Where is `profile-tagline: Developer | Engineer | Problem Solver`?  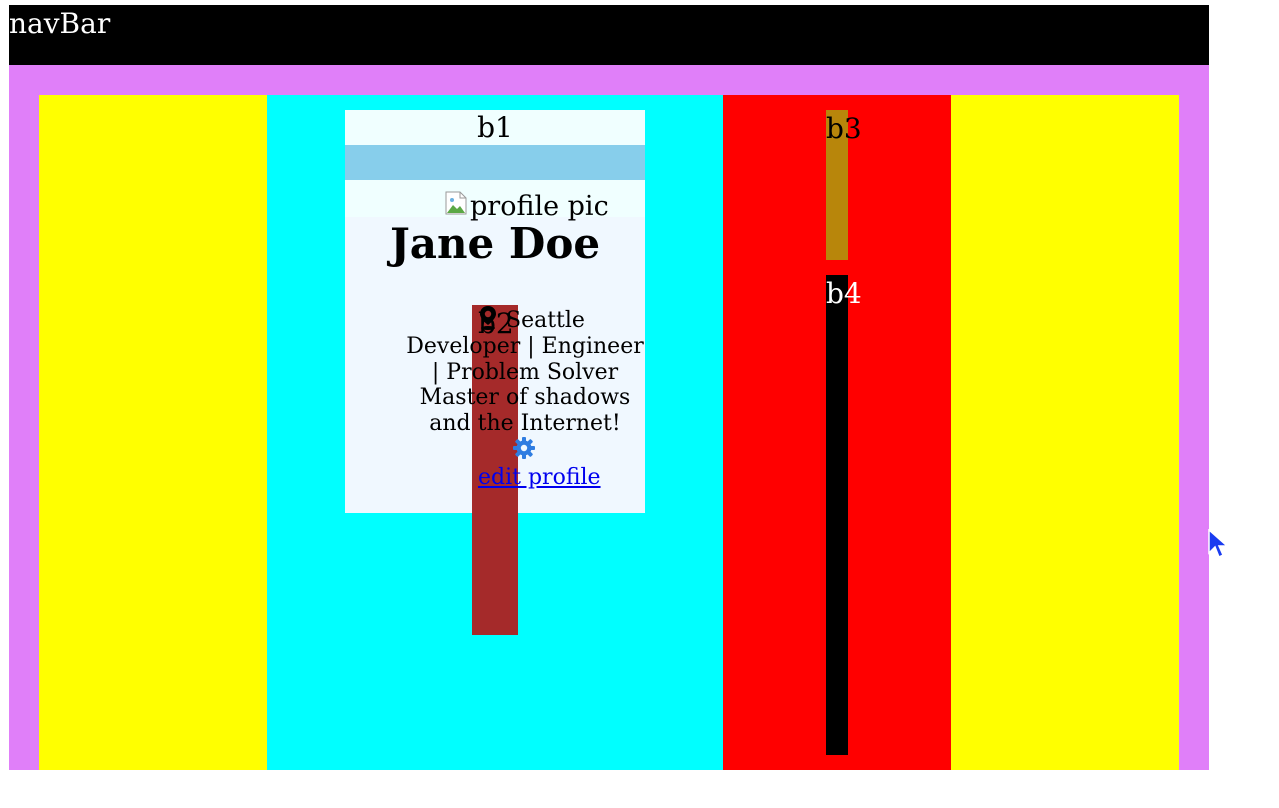
profile-tagline: Developer | Engineer | Problem Solver is located at coordinates (525, 359).